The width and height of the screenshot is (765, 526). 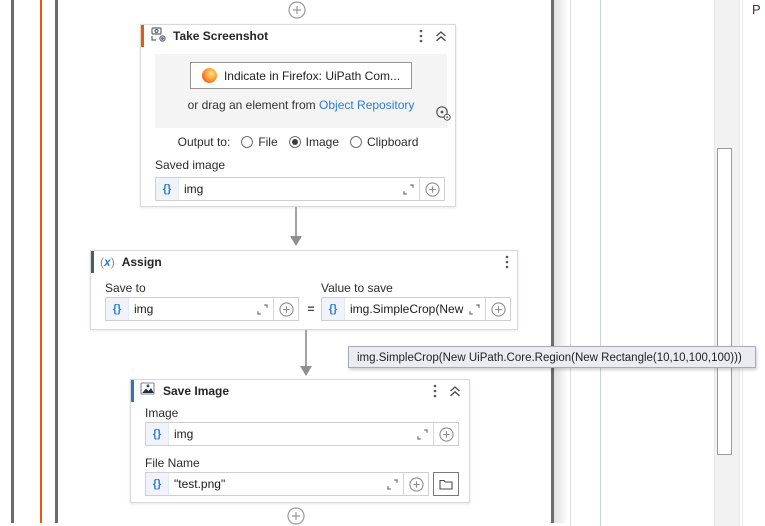 What do you see at coordinates (294, 142) in the screenshot?
I see `radio-circle-checked-icon` at bounding box center [294, 142].